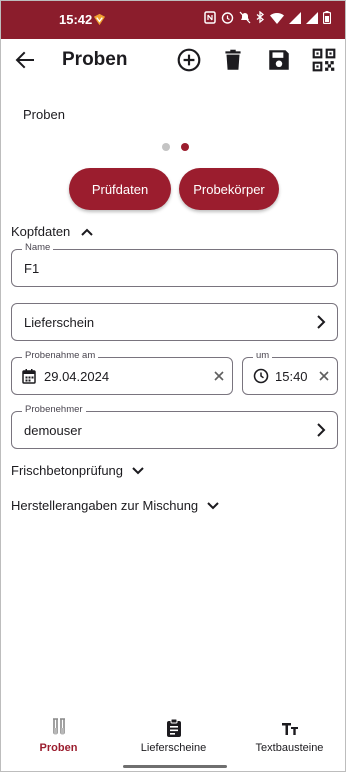 This screenshot has width=346, height=772. What do you see at coordinates (60, 355) in the screenshot?
I see `probenahme-label: Probenahme am` at bounding box center [60, 355].